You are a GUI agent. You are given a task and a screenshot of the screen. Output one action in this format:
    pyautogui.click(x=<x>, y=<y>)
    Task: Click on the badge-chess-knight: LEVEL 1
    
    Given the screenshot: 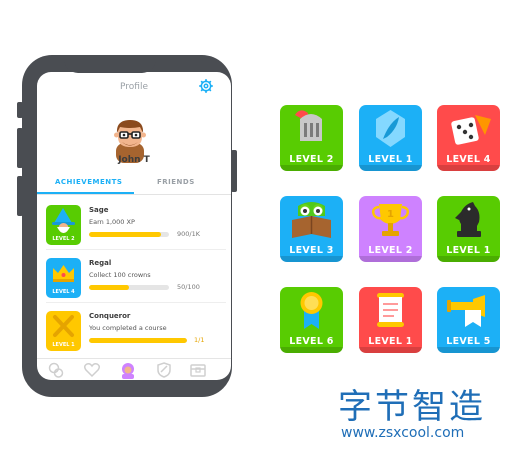 What is the action you would take?
    pyautogui.click(x=468, y=229)
    